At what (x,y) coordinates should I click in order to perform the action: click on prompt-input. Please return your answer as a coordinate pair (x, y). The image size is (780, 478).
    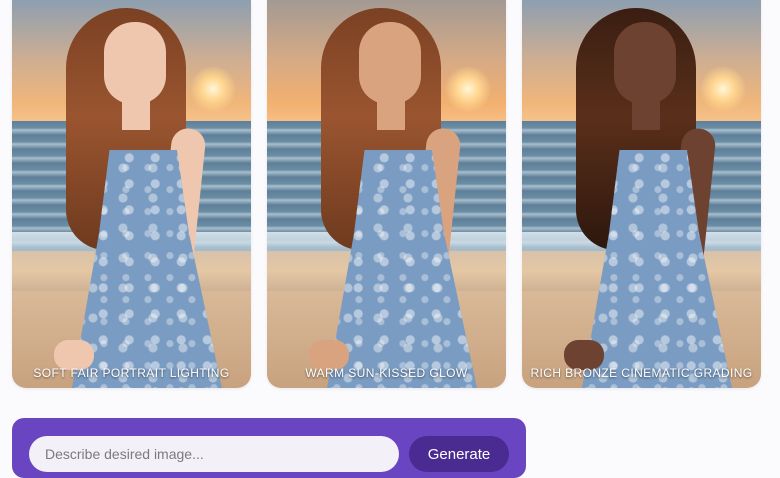
    Looking at the image, I should click on (214, 454).